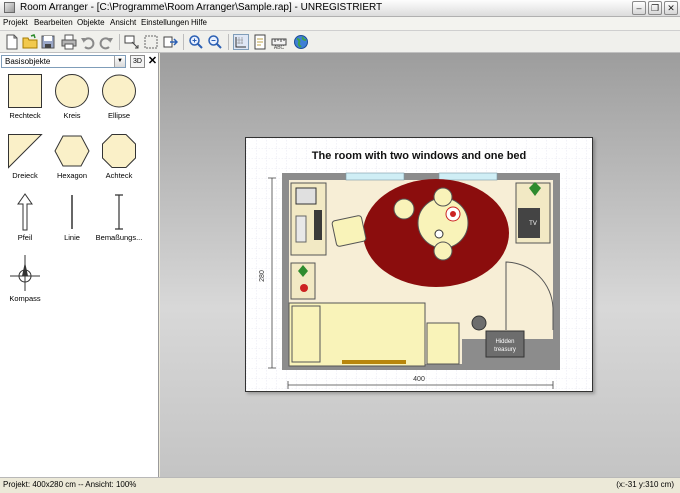 This screenshot has height=493, width=680. I want to click on flower-vase-center, so click(453, 214).